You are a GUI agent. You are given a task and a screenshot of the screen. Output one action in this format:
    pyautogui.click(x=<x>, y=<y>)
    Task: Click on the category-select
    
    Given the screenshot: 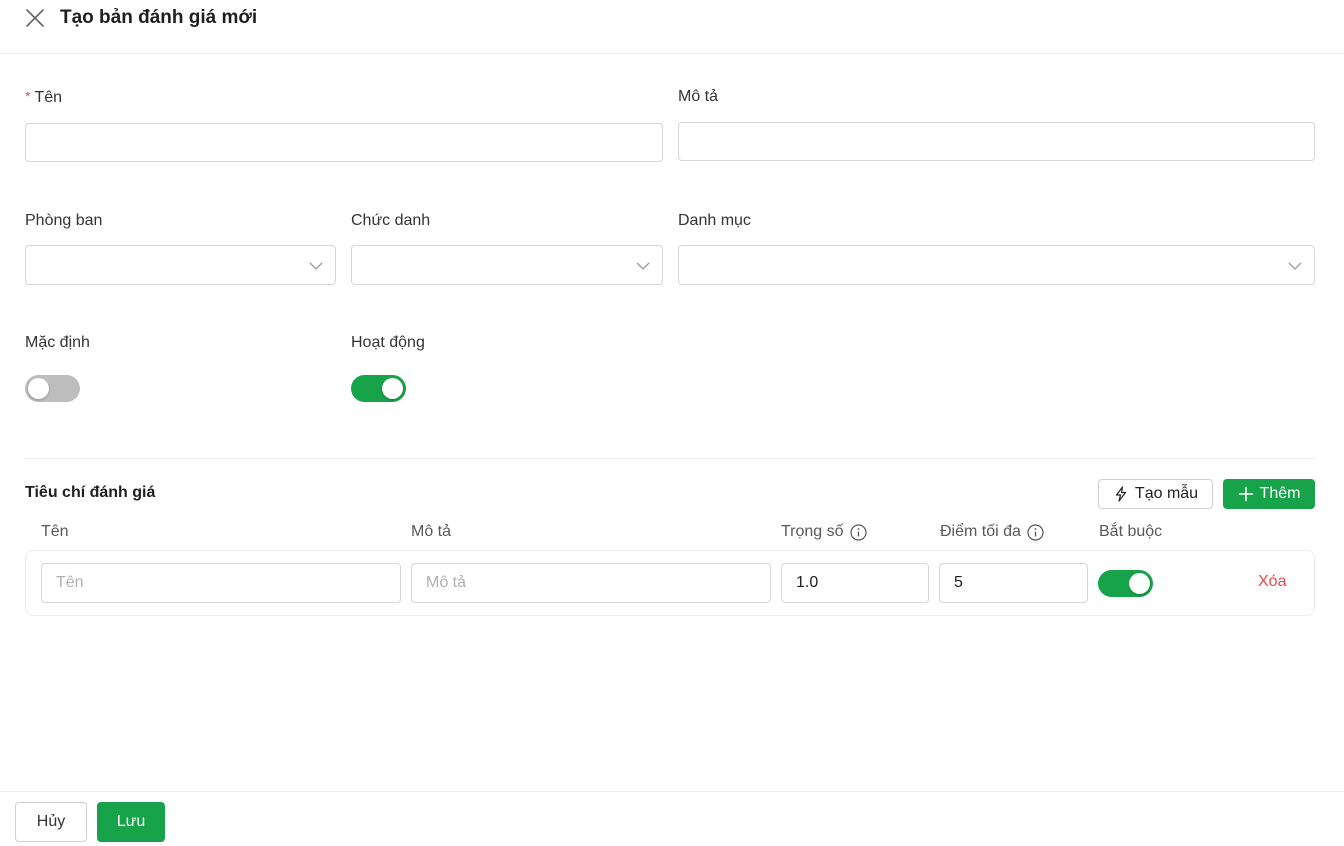 What is the action you would take?
    pyautogui.click(x=996, y=265)
    